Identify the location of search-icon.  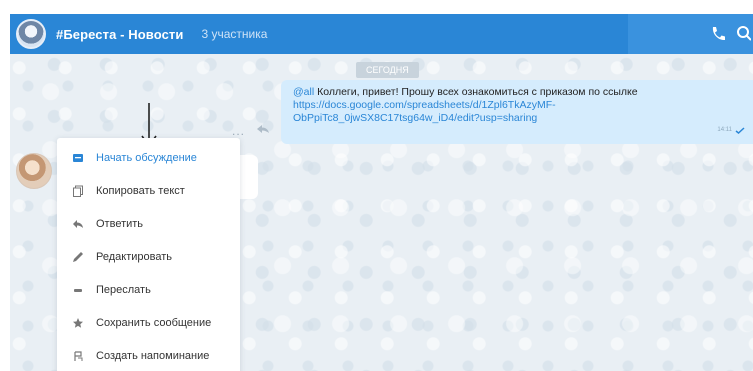
(743, 34).